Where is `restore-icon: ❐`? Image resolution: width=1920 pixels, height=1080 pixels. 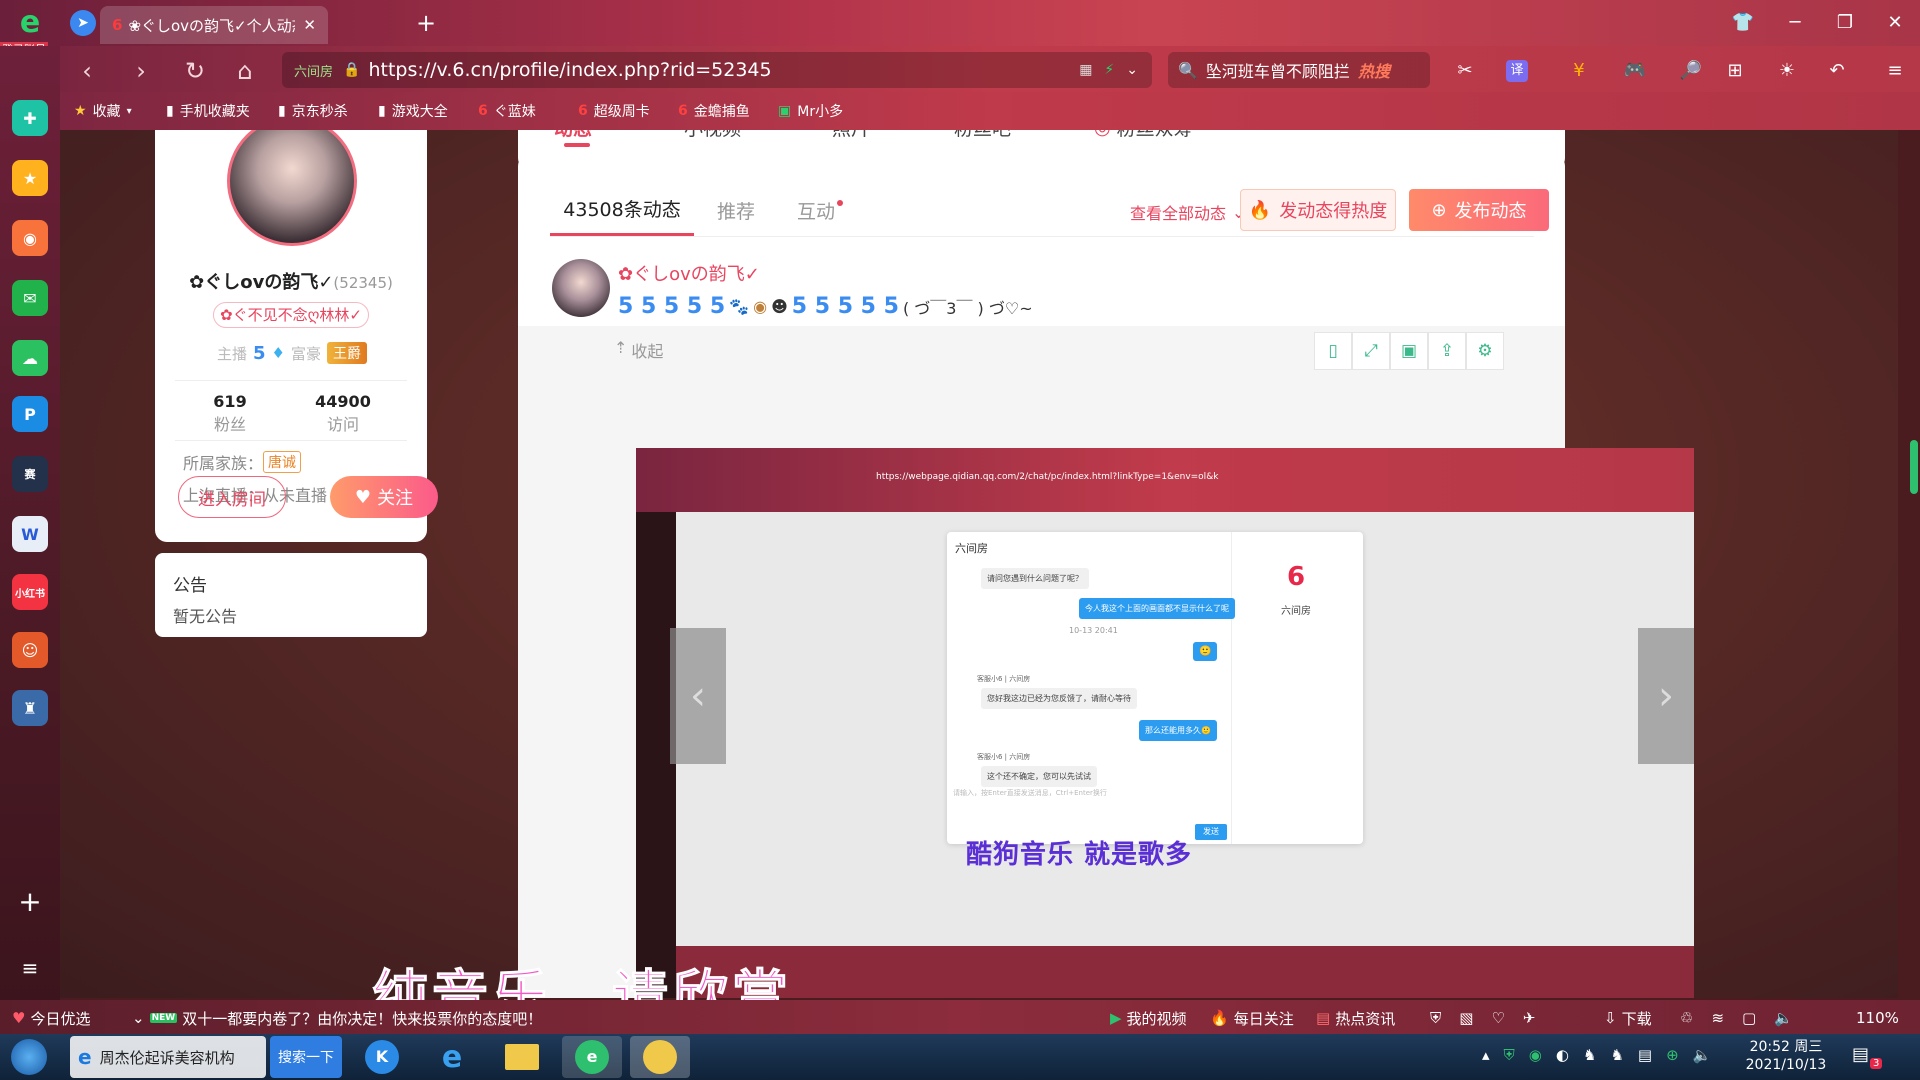
restore-icon: ❐ is located at coordinates (1845, 23).